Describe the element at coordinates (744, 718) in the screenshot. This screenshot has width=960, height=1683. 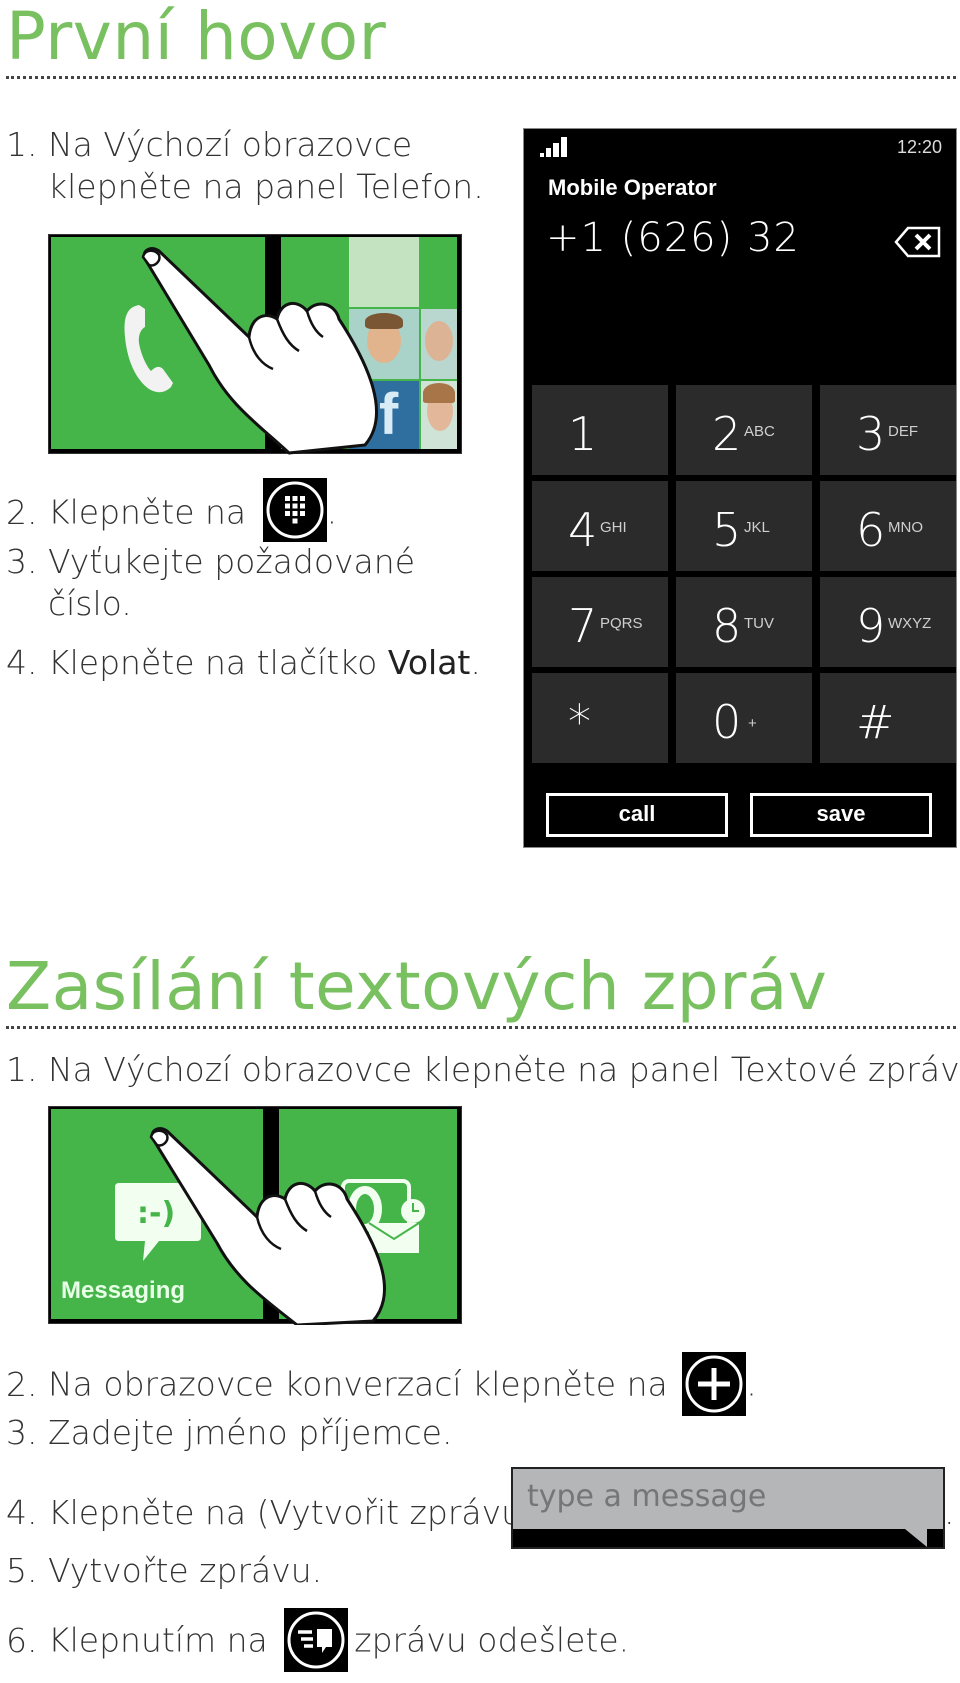
I see `dialer-key-0: 0 +` at that location.